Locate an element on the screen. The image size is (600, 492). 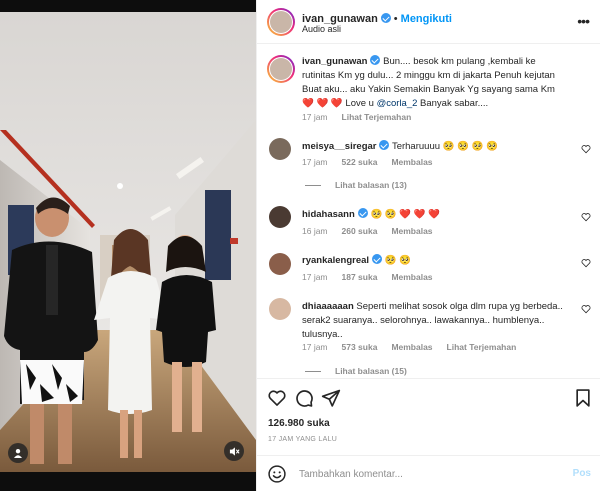
emoji-icon is located at coordinates (277, 474).